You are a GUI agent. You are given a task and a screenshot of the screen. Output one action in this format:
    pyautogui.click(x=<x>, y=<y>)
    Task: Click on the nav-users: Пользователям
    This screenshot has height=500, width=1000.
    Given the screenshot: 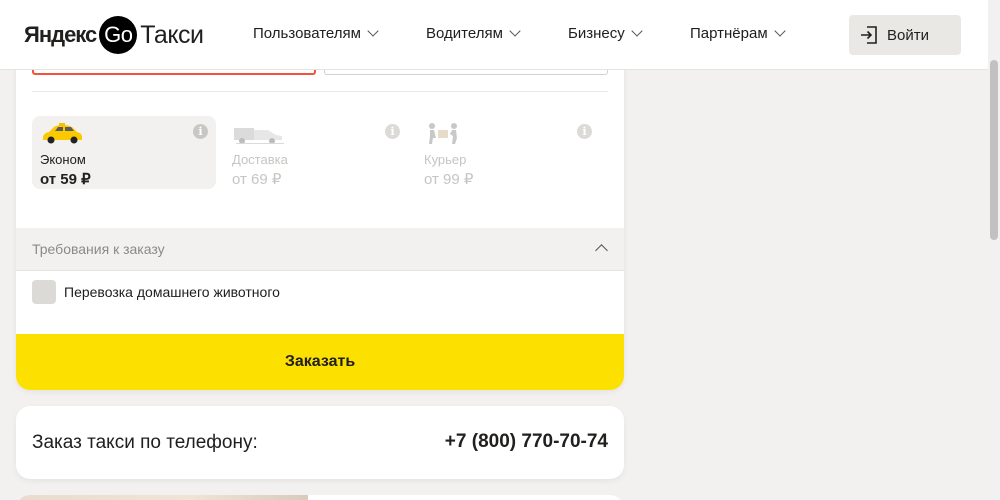 What is the action you would take?
    pyautogui.click(x=316, y=33)
    